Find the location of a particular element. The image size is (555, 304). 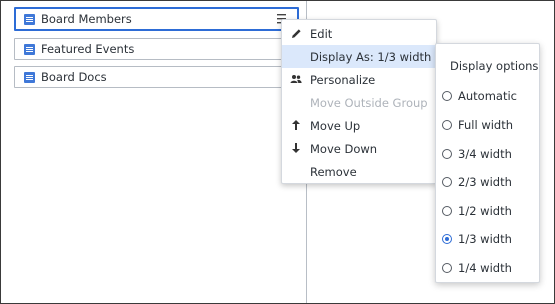

menu-item-move-up: Move Up is located at coordinates (359, 125).